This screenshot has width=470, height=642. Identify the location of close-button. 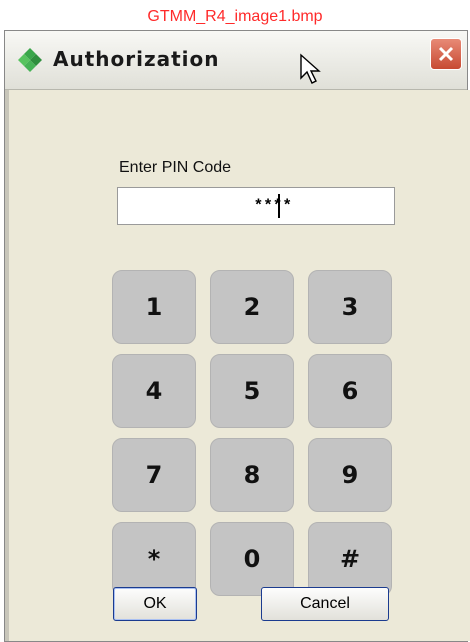
(446, 54).